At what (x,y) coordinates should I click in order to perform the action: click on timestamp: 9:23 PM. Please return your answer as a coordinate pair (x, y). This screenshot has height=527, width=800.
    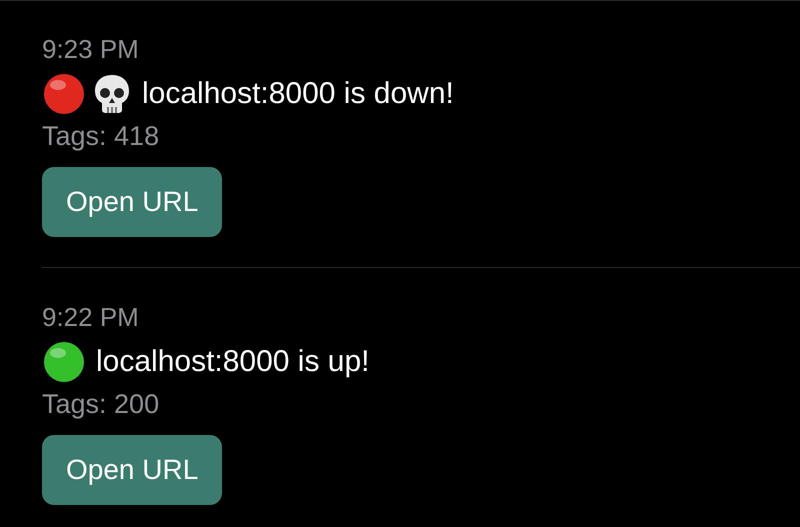
    Looking at the image, I should click on (90, 49).